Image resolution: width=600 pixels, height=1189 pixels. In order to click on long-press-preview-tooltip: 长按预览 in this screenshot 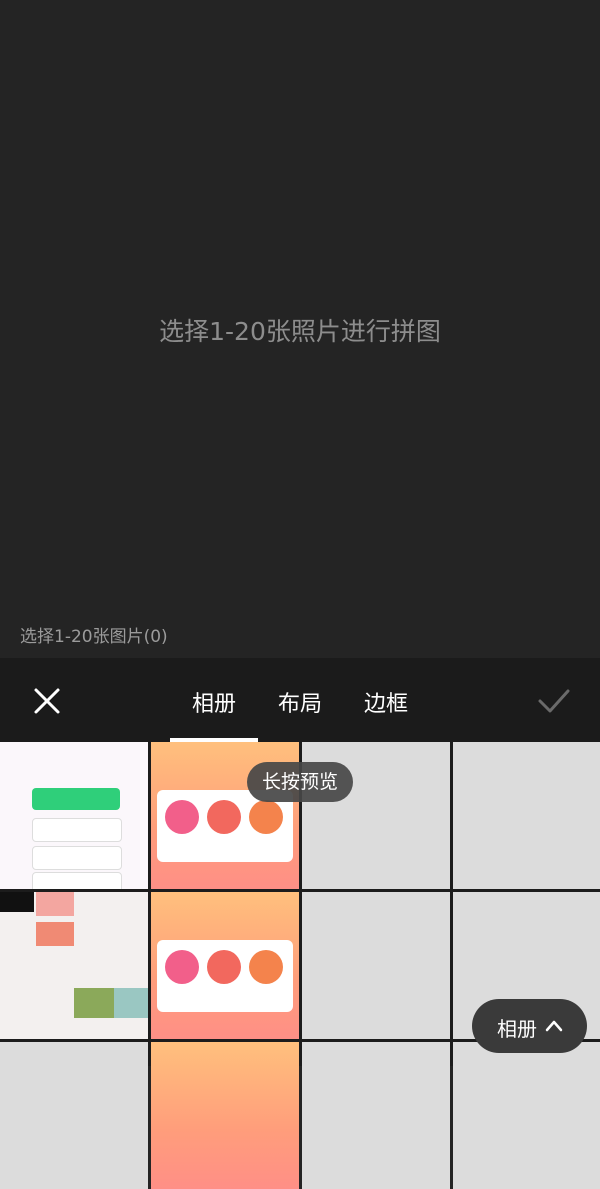, I will do `click(300, 782)`.